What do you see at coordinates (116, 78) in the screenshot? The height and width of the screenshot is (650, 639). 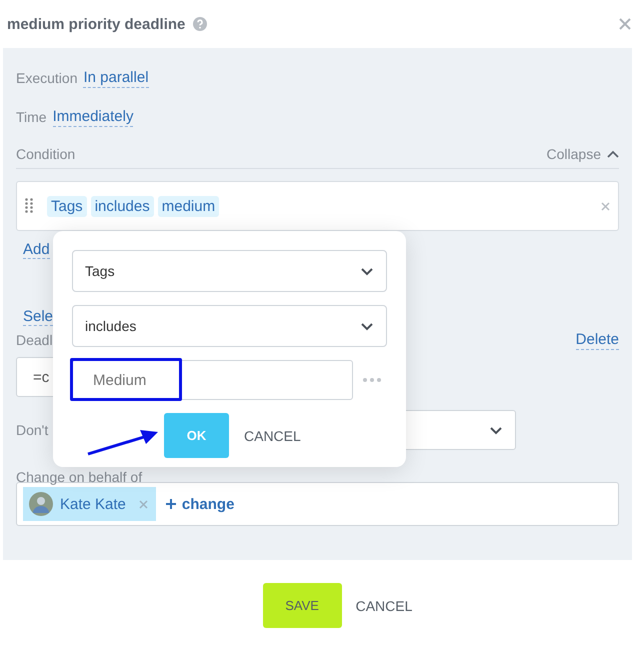 I see `execution-link: In parallel` at bounding box center [116, 78].